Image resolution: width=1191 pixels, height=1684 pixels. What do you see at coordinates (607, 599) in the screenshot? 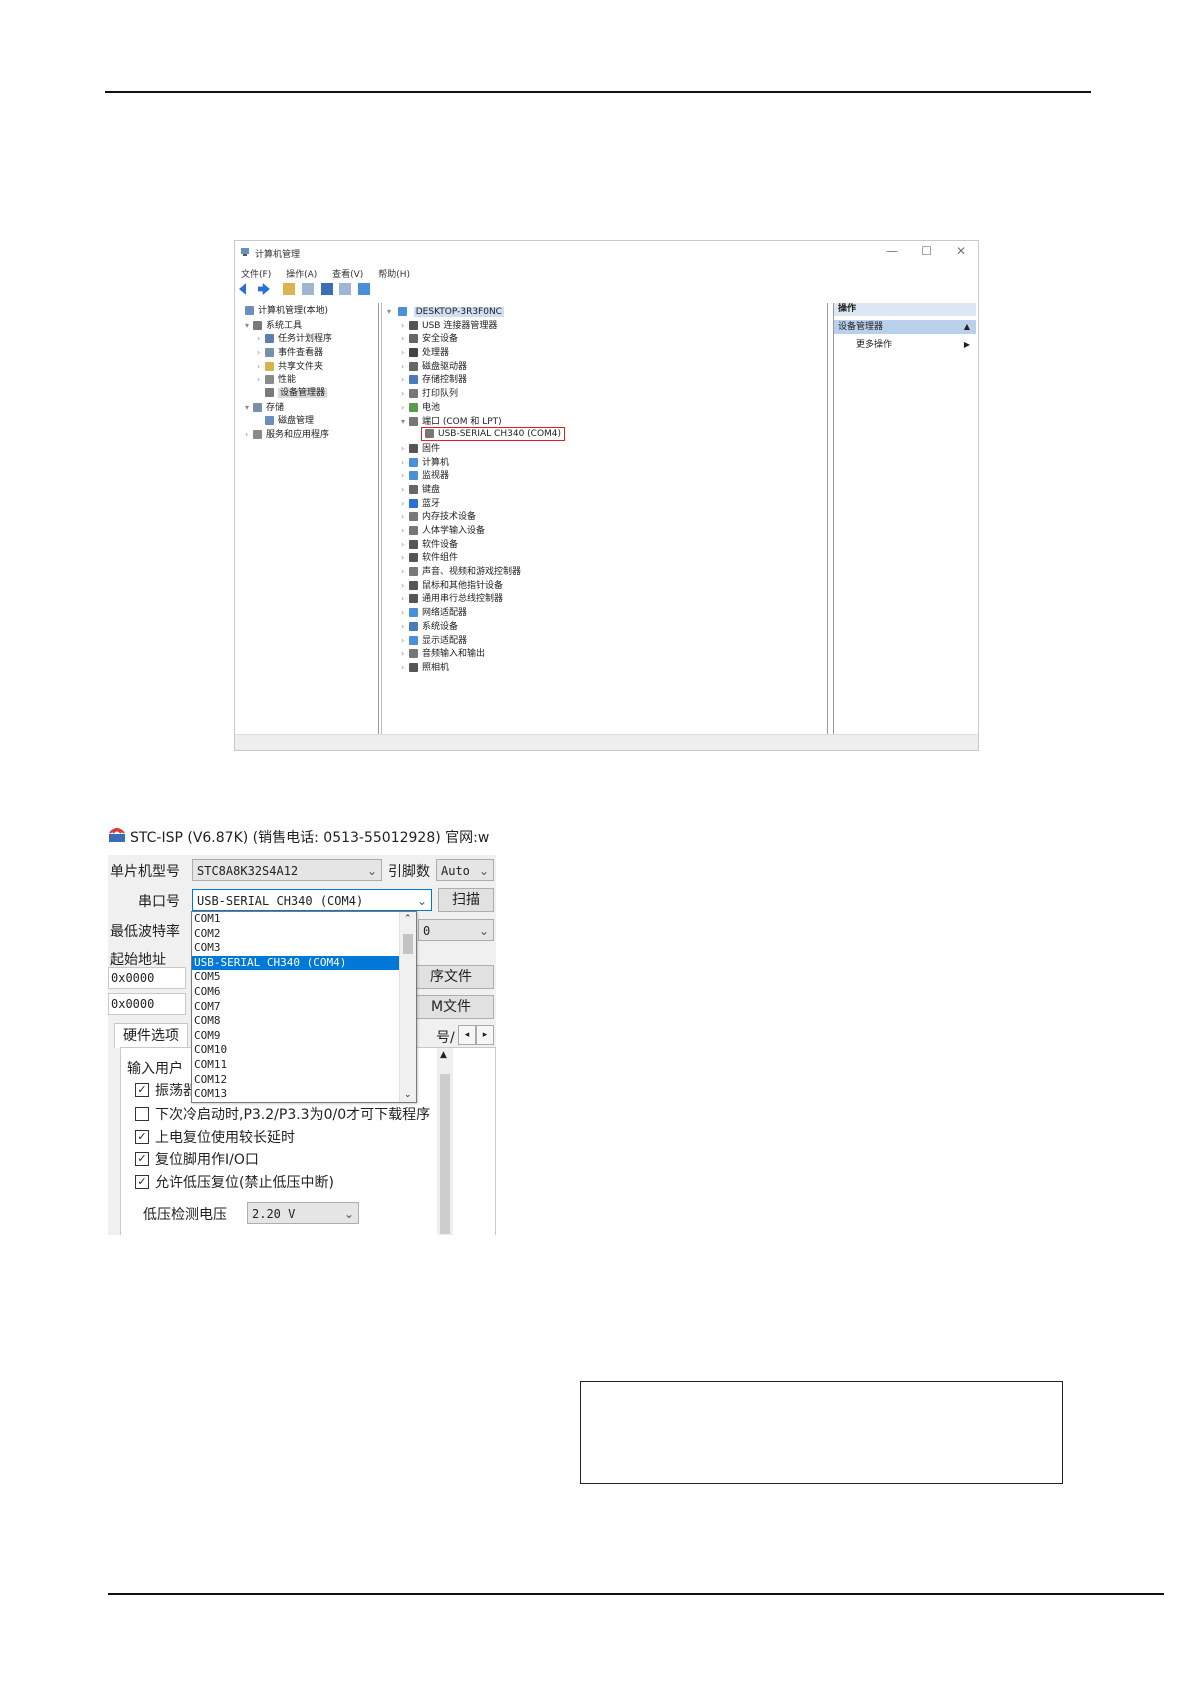
I see `device-category: › 通用串行总线控制器` at bounding box center [607, 599].